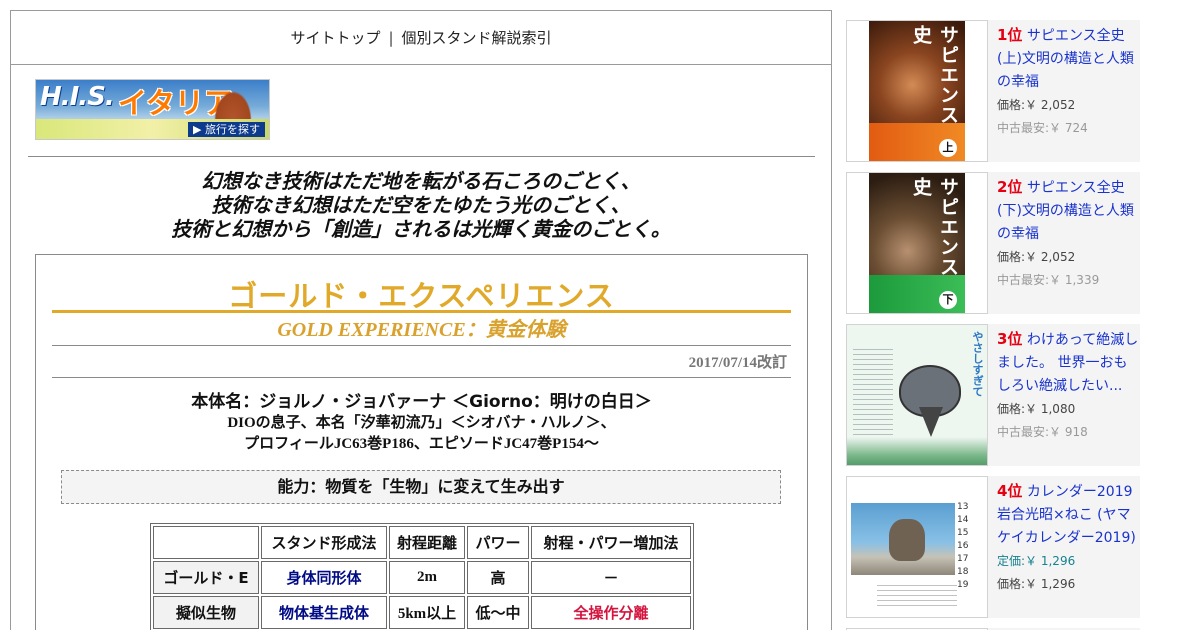 This screenshot has width=1200, height=630. What do you see at coordinates (1010, 491) in the screenshot?
I see `rank-badge: 4位` at bounding box center [1010, 491].